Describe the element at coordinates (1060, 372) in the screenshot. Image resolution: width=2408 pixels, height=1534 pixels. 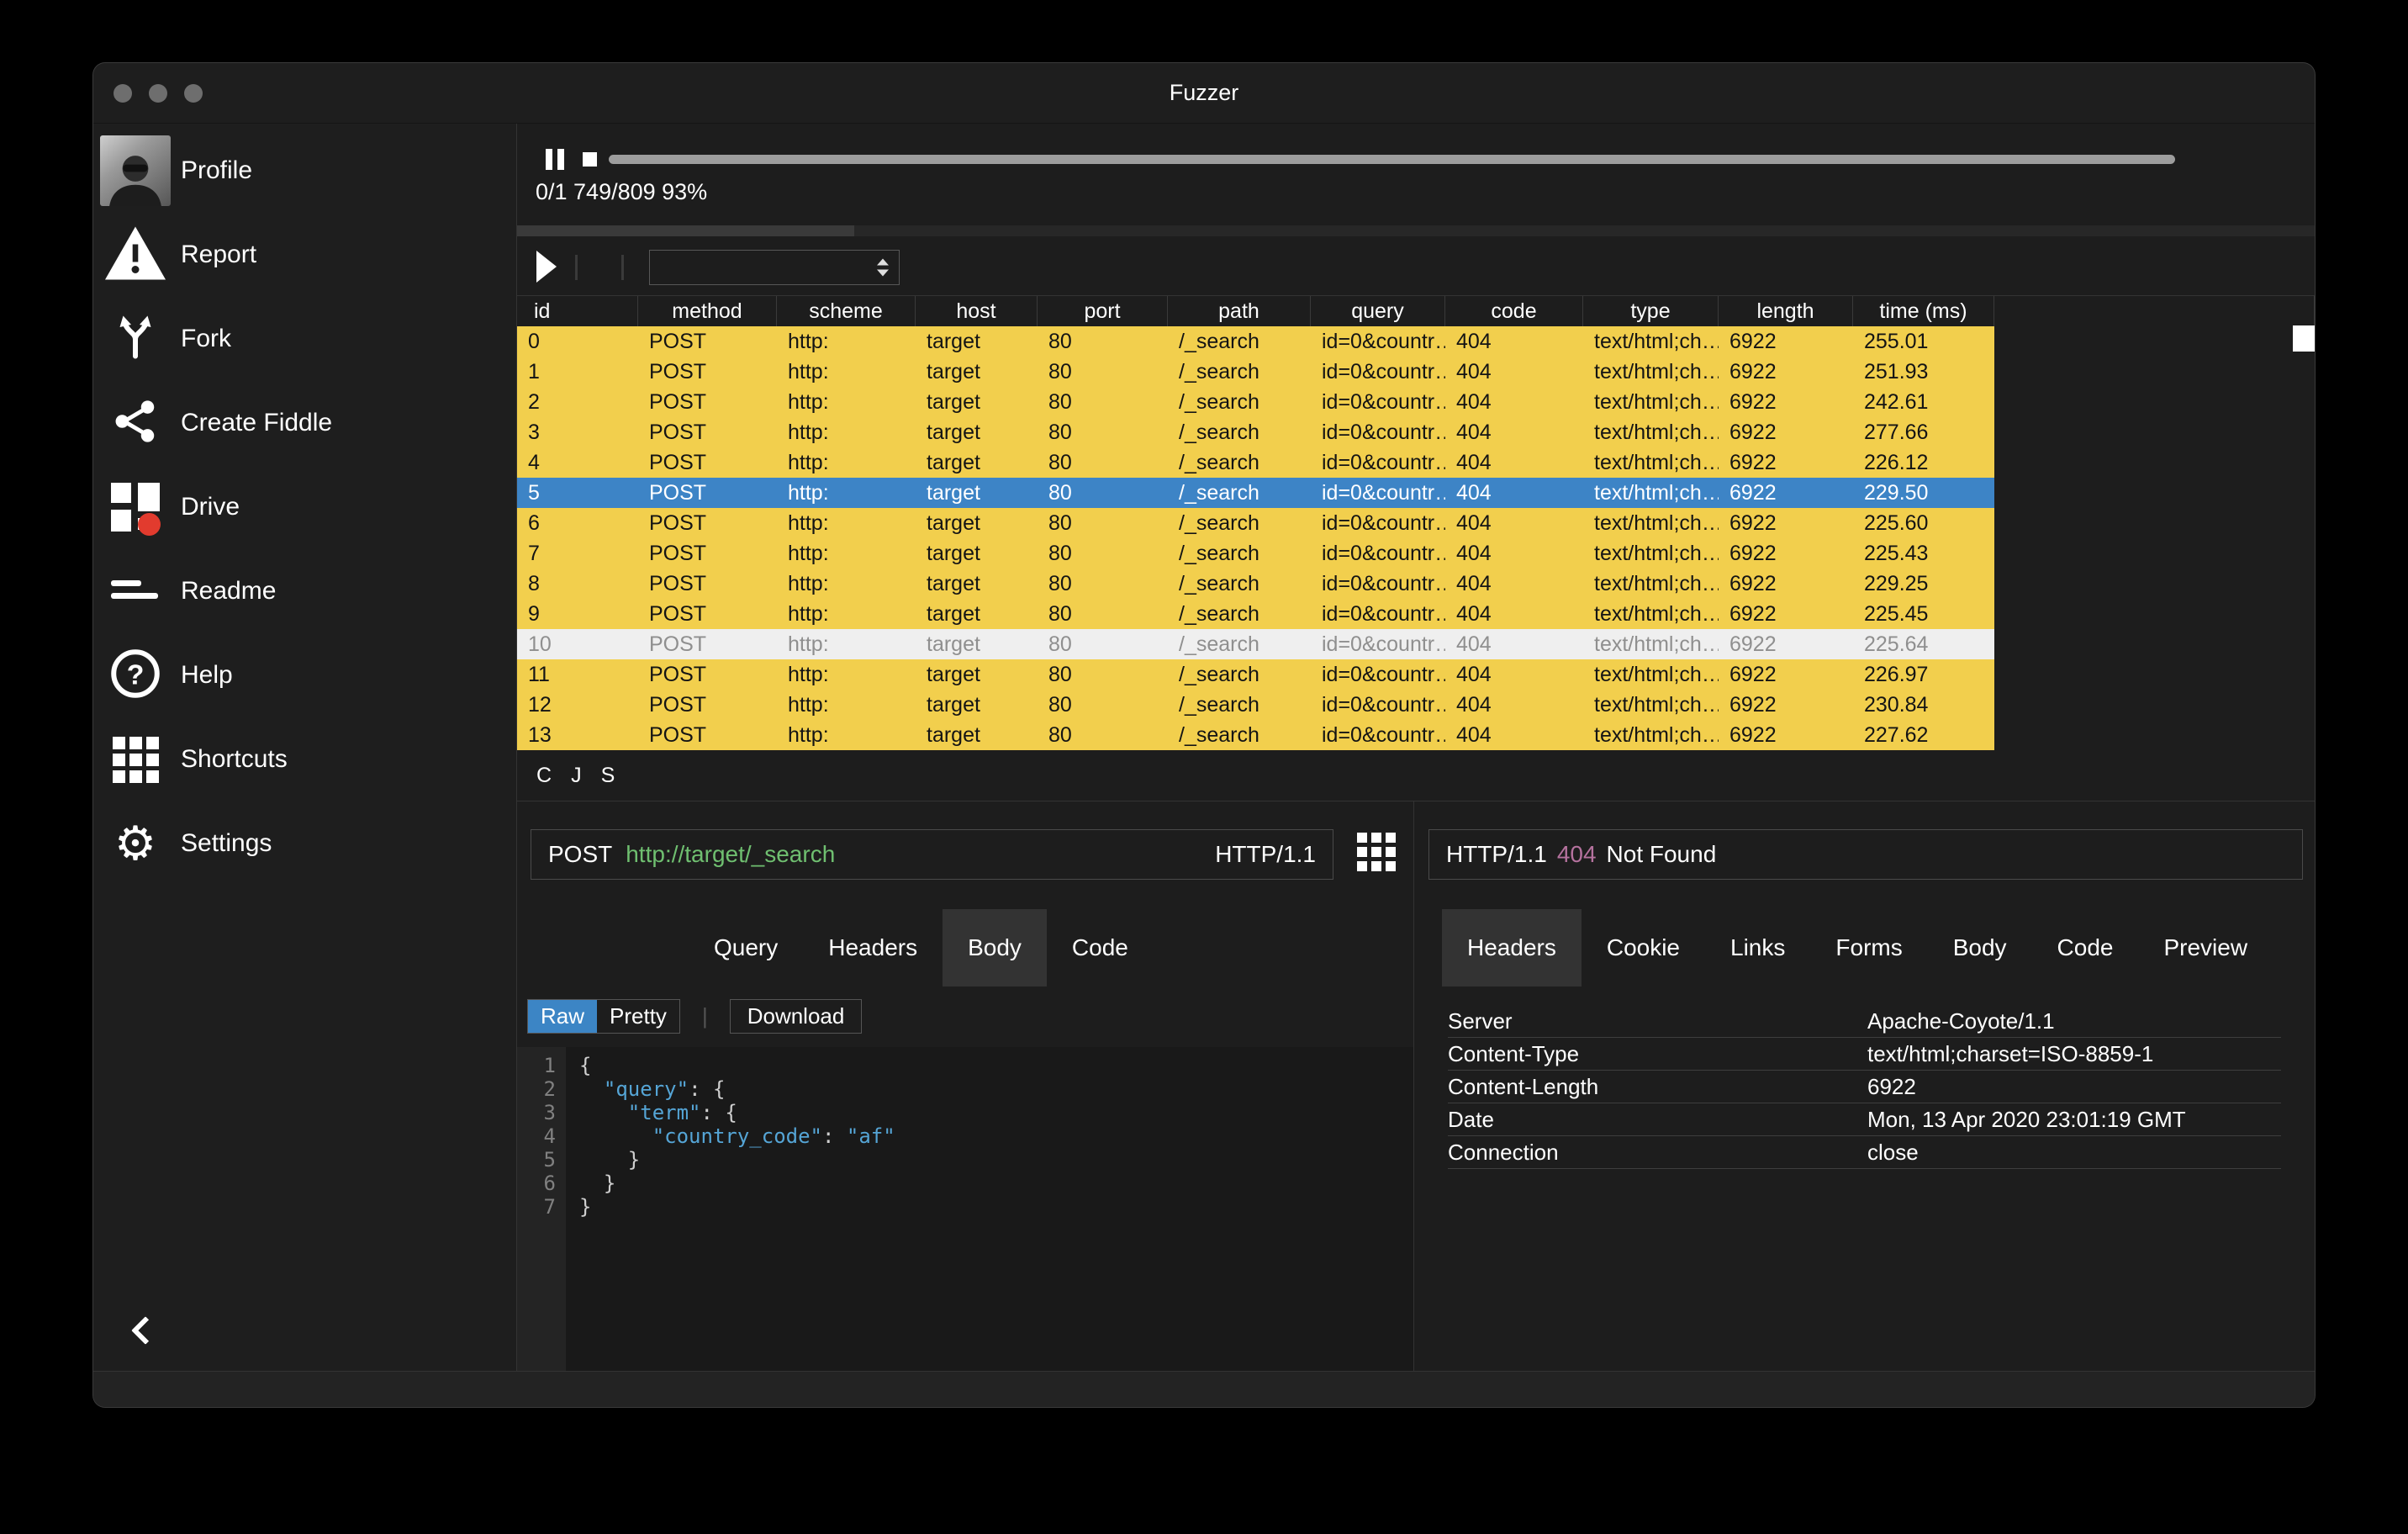
I see `cell-port: 80` at that location.